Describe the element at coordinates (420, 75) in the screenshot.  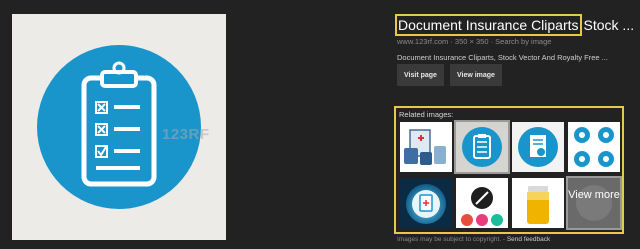
I see `visit-page-button: Visit page` at that location.